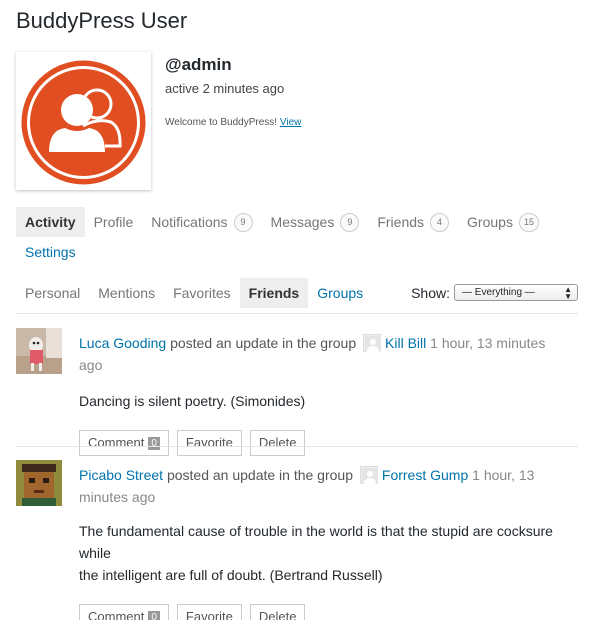 Image resolution: width=600 pixels, height=620 pixels. I want to click on user-group-icon, so click(83, 122).